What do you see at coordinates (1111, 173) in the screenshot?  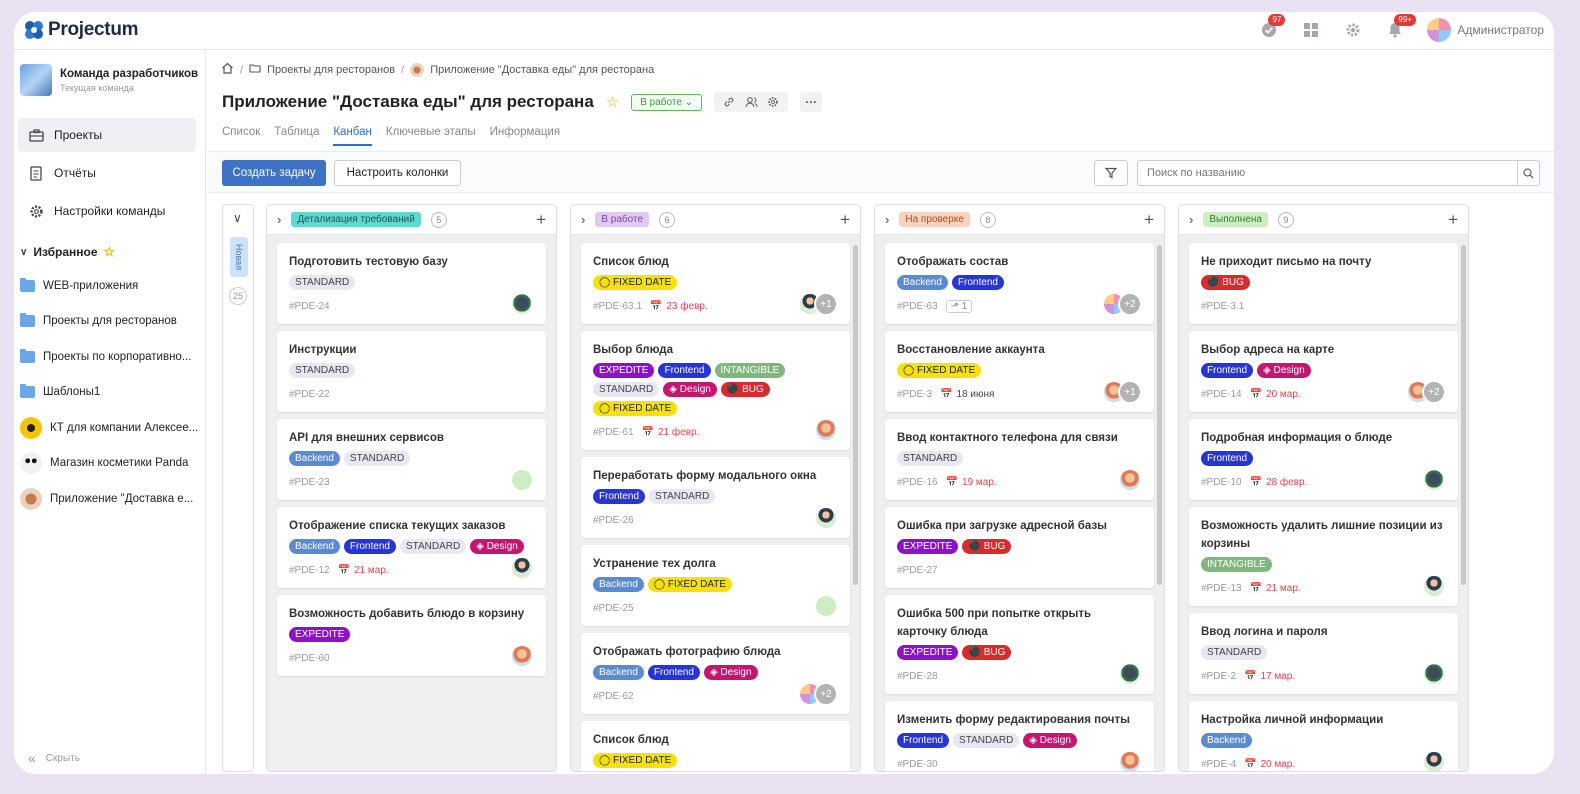 I see `filter-icon` at bounding box center [1111, 173].